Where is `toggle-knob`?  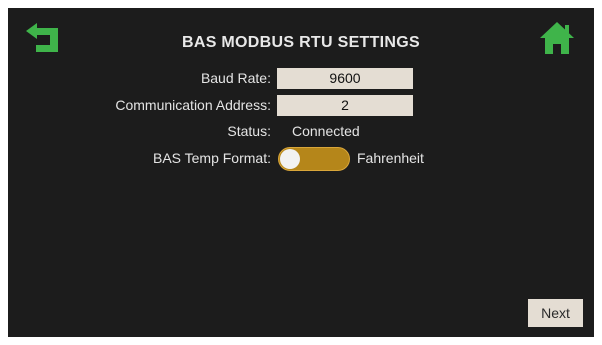 toggle-knob is located at coordinates (290, 159).